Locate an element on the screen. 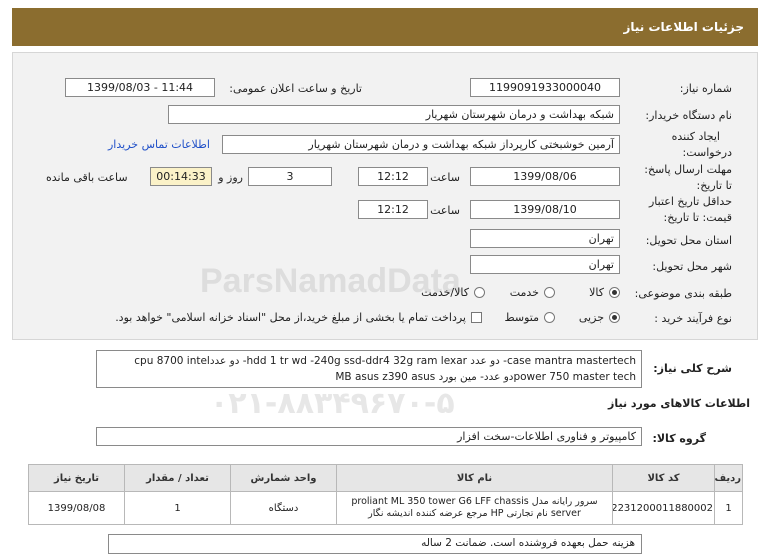  cell-qty: 1 is located at coordinates (177, 508).